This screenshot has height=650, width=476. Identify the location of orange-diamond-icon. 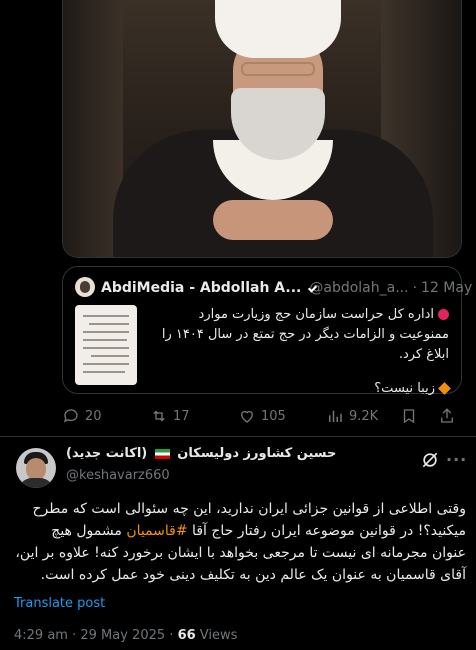
(444, 388).